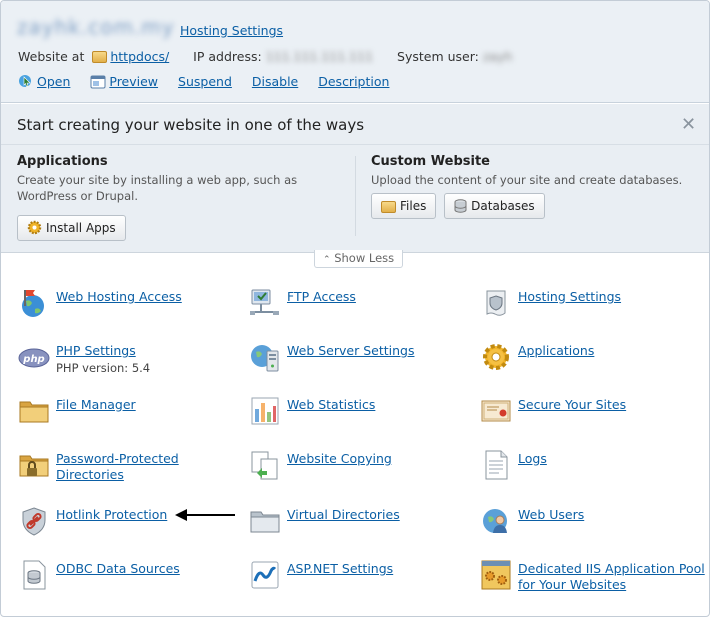 The width and height of the screenshot is (710, 617). I want to click on system-user-value: zayh, so click(497, 56).